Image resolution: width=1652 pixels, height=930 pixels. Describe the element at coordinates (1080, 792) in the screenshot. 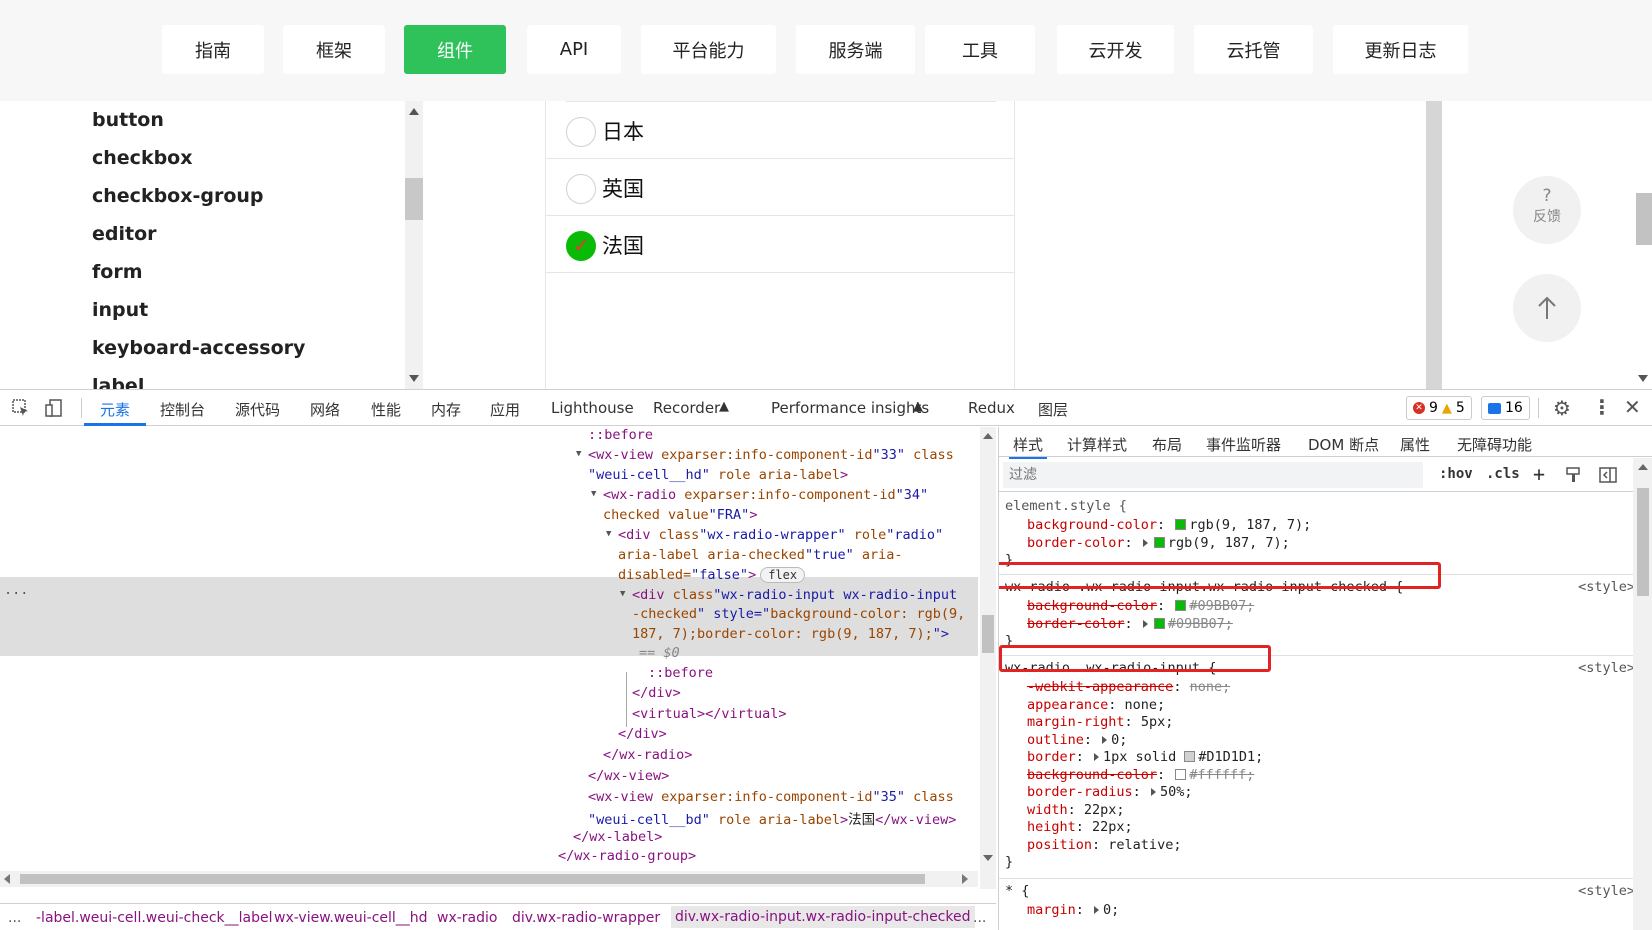

I see `css-property-name: border-radius` at that location.